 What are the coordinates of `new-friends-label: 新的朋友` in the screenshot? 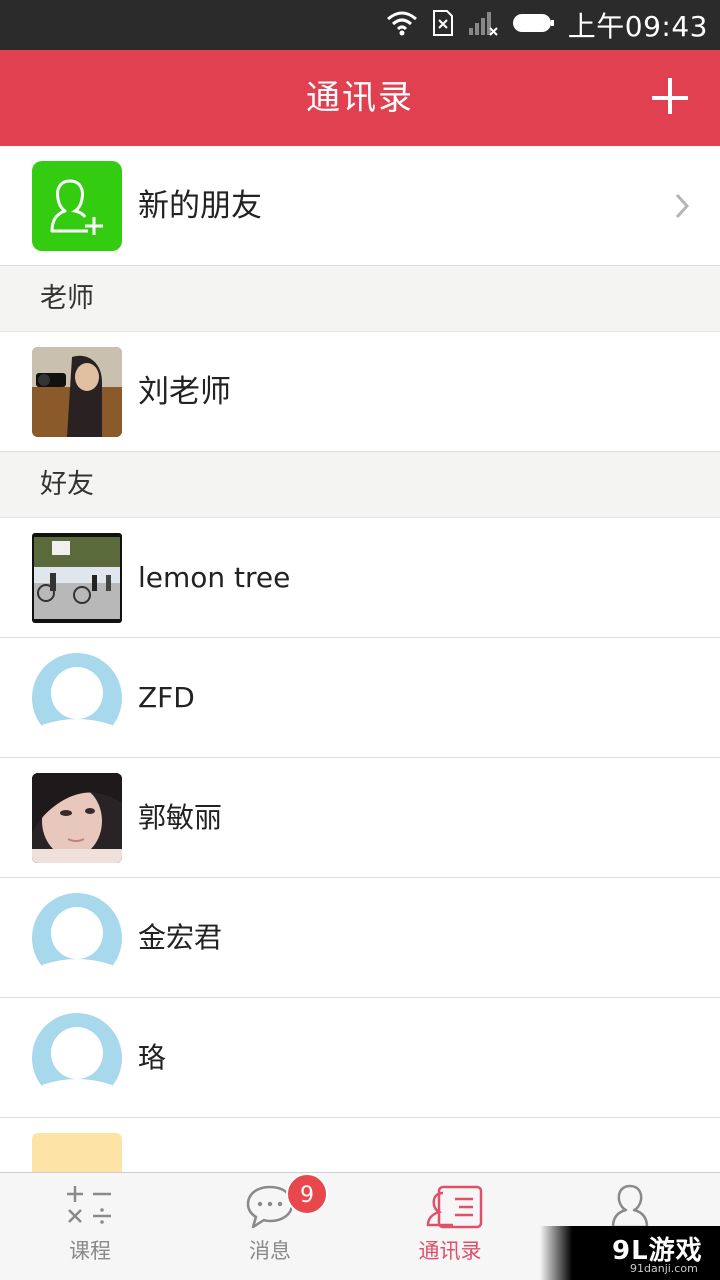 It's located at (200, 206).